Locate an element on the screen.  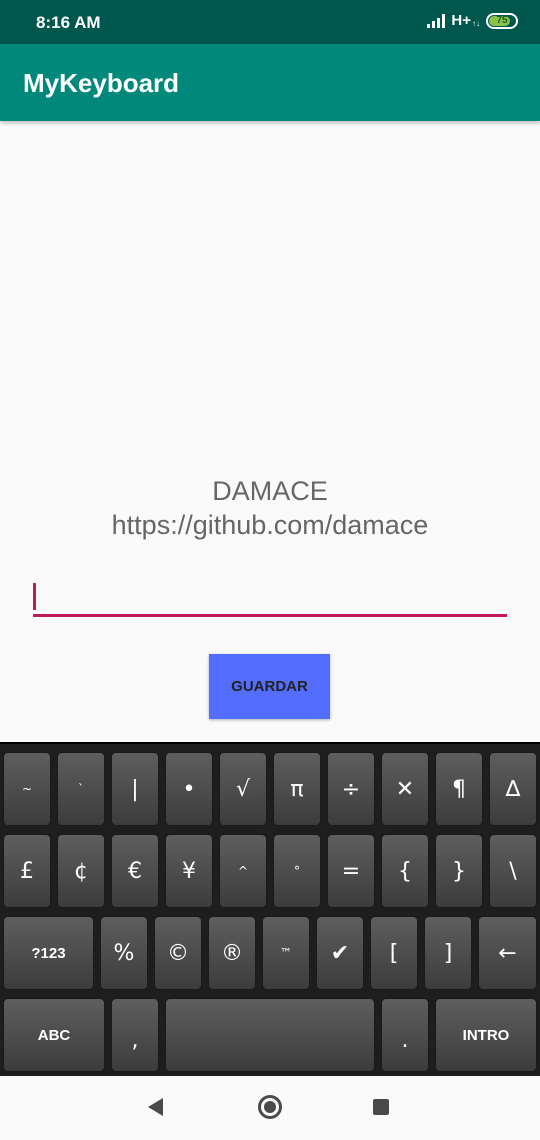
app-bar: MyKeyboard is located at coordinates (270, 82).